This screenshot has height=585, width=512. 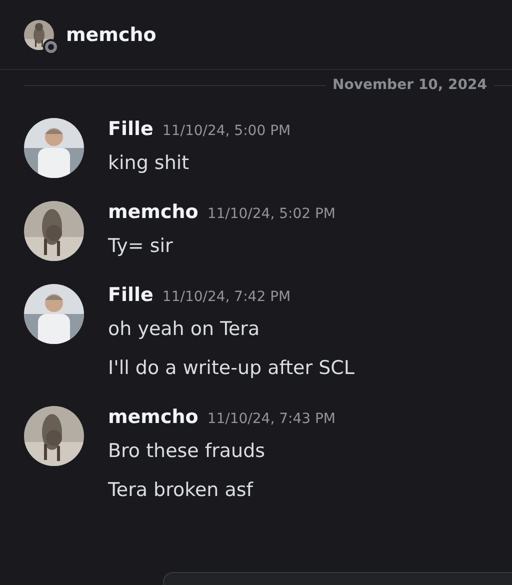 I want to click on message-text: king shit, so click(x=149, y=163).